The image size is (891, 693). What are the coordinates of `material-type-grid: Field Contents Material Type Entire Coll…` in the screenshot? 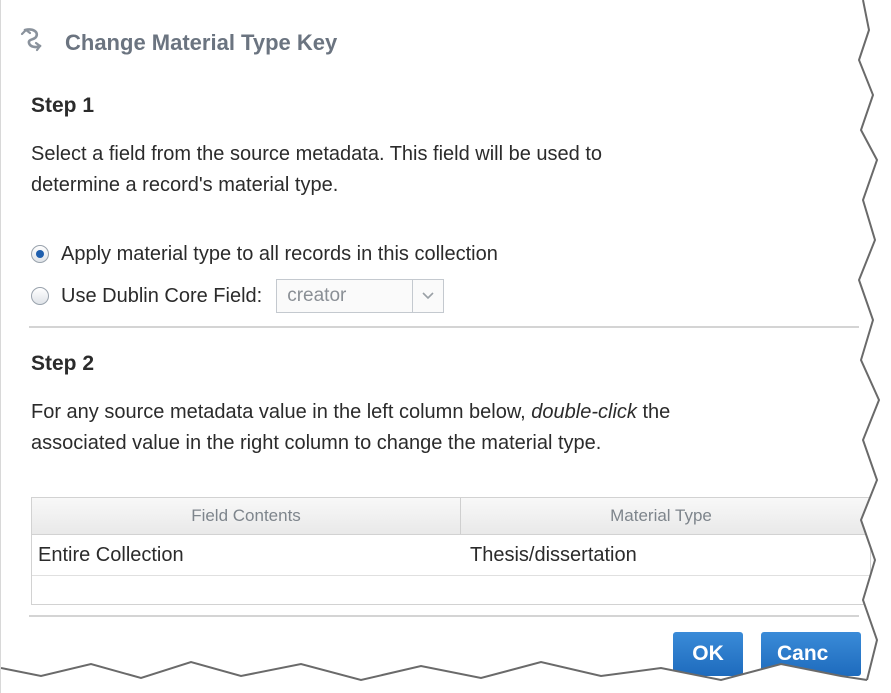 It's located at (451, 551).